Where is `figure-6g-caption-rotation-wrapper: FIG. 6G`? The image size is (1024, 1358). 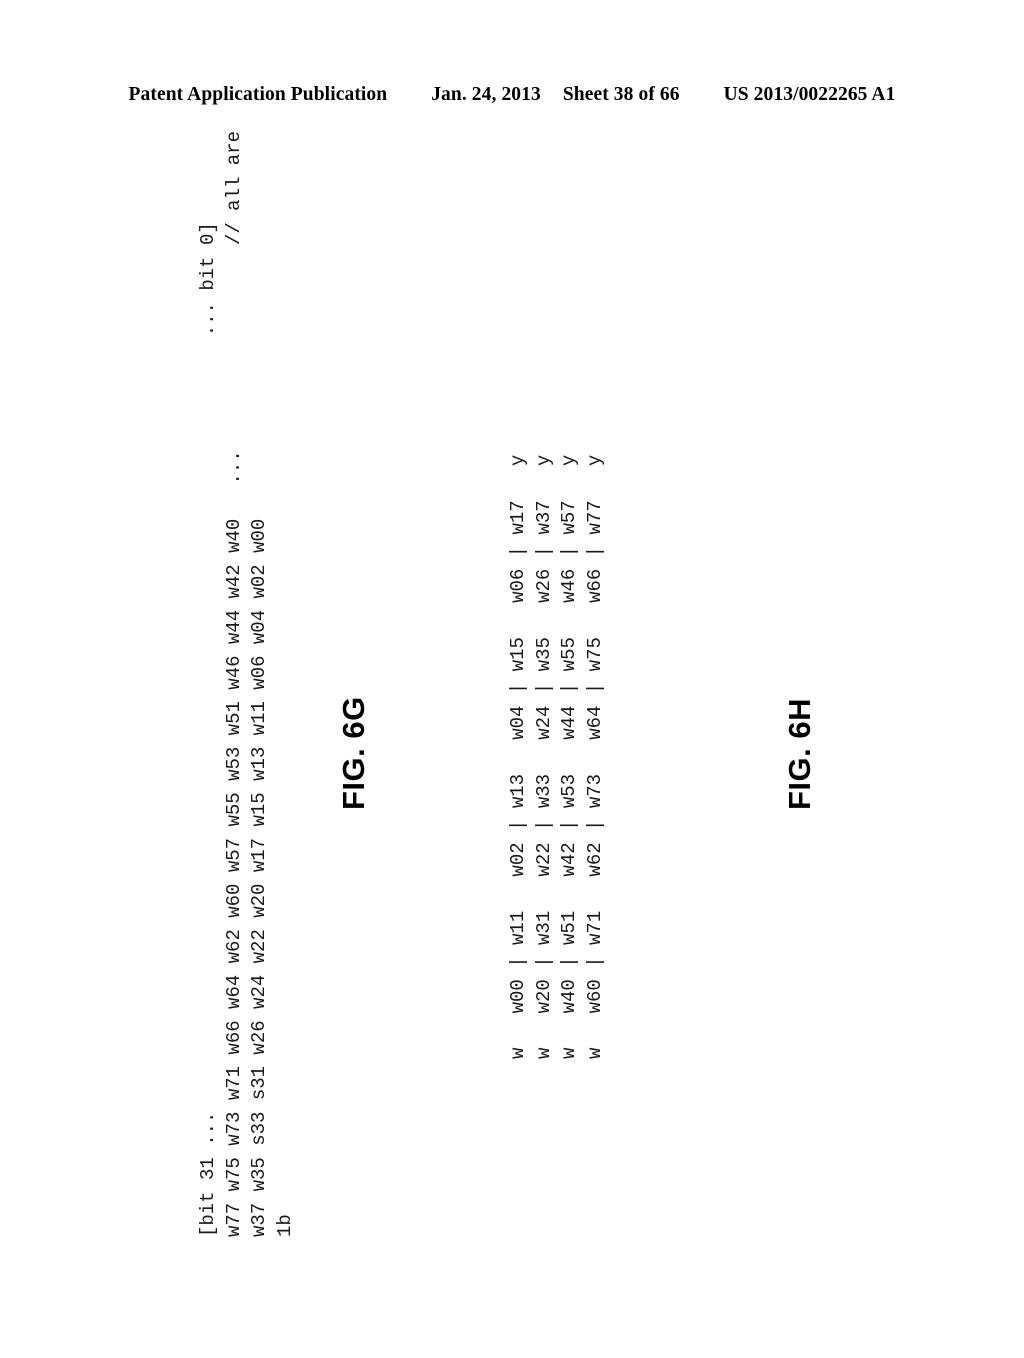 figure-6g-caption-rotation-wrapper: FIG. 6G is located at coordinates (354, 753).